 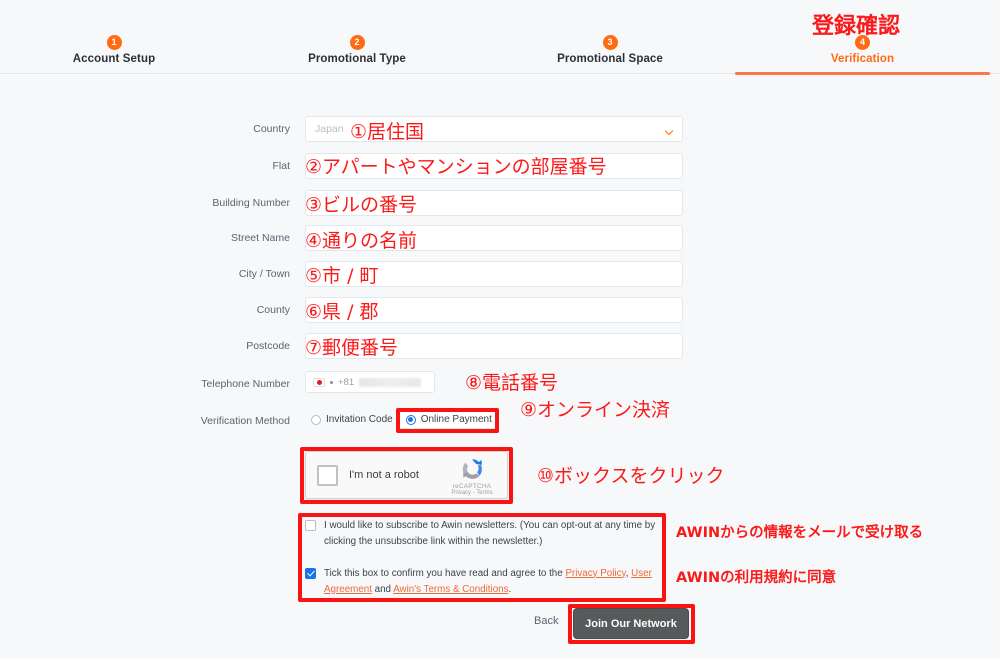 I want to click on field-row-postcode: Postcode, so click(x=500, y=346).